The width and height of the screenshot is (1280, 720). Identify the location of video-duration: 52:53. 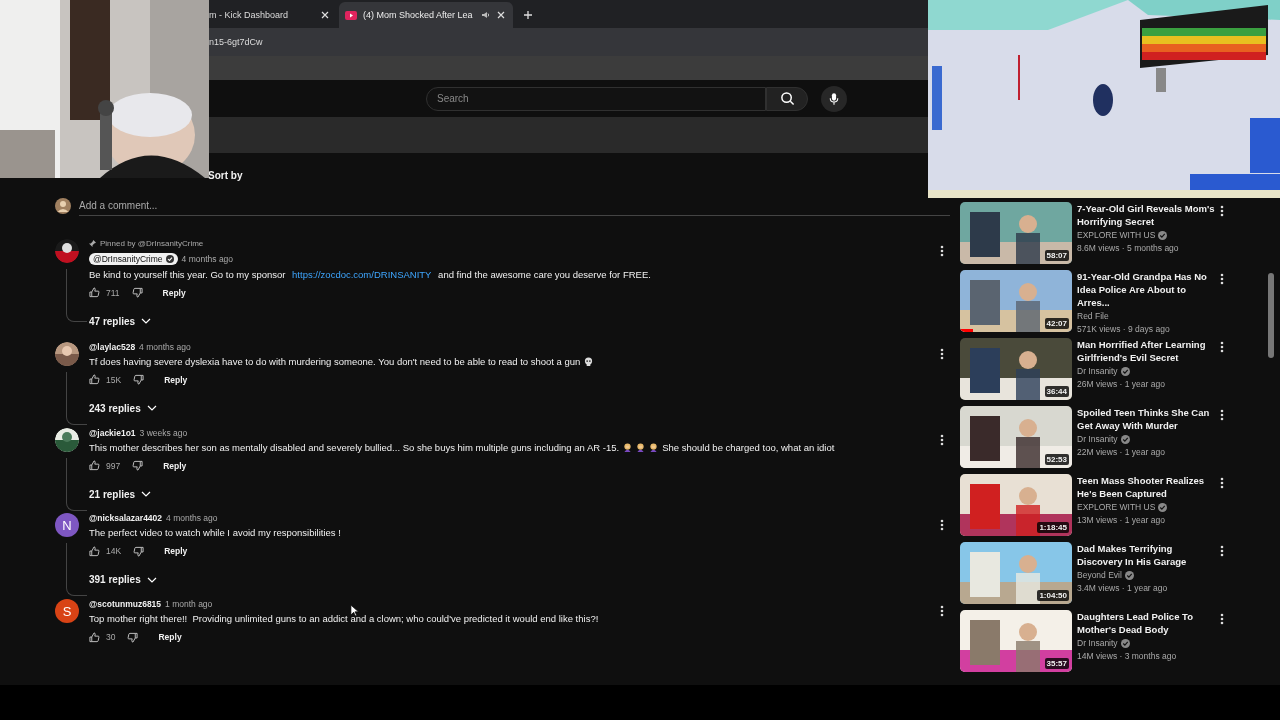
(1056, 459).